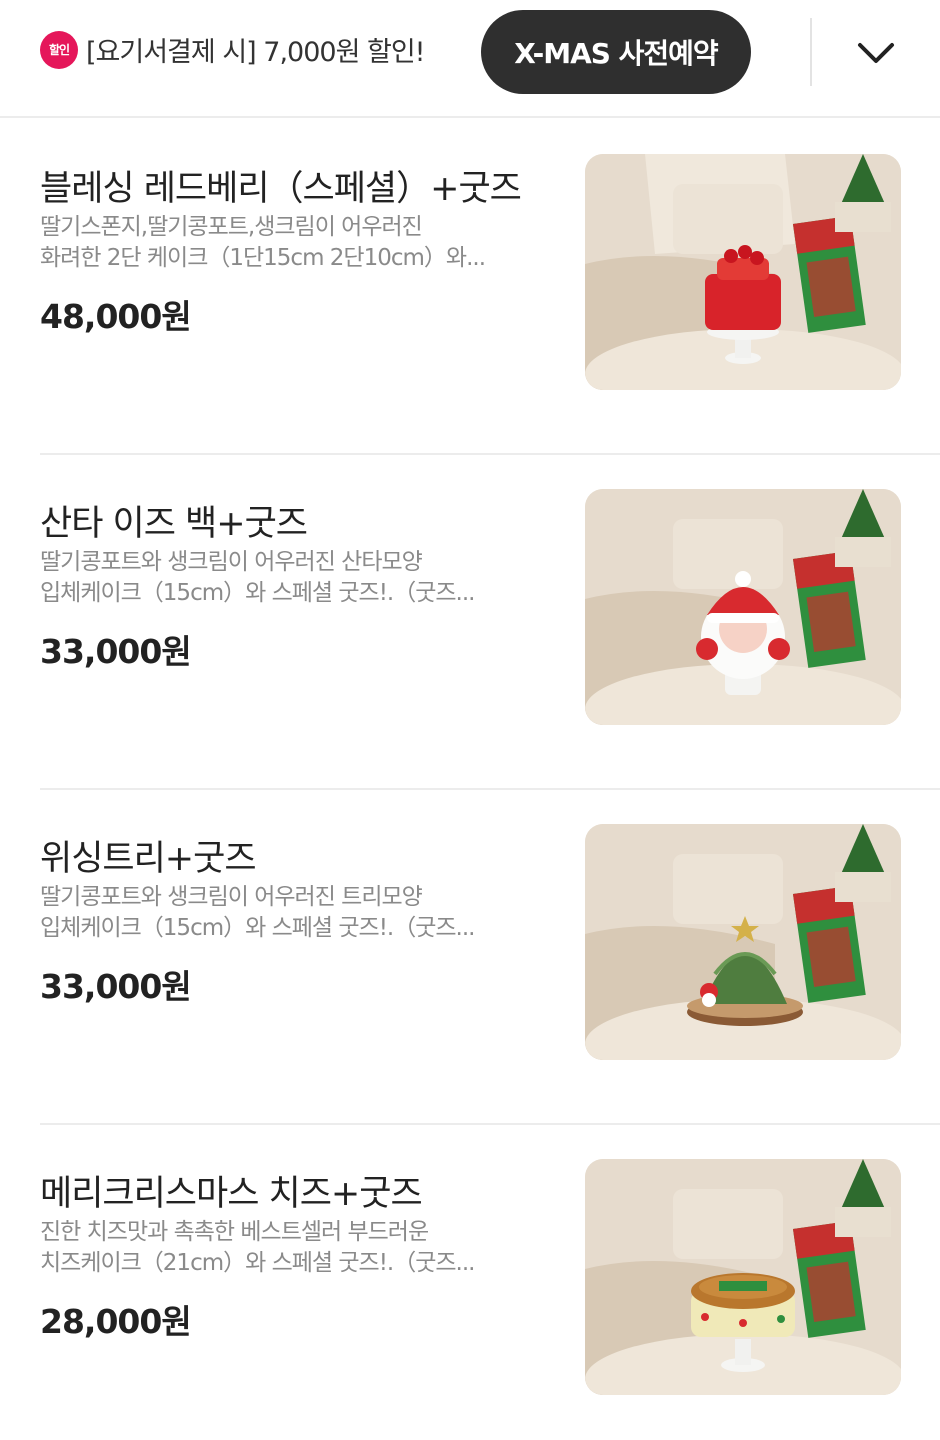  I want to click on promo-text: [요기서결제 시] 7,000원 할인!, so click(255, 52).